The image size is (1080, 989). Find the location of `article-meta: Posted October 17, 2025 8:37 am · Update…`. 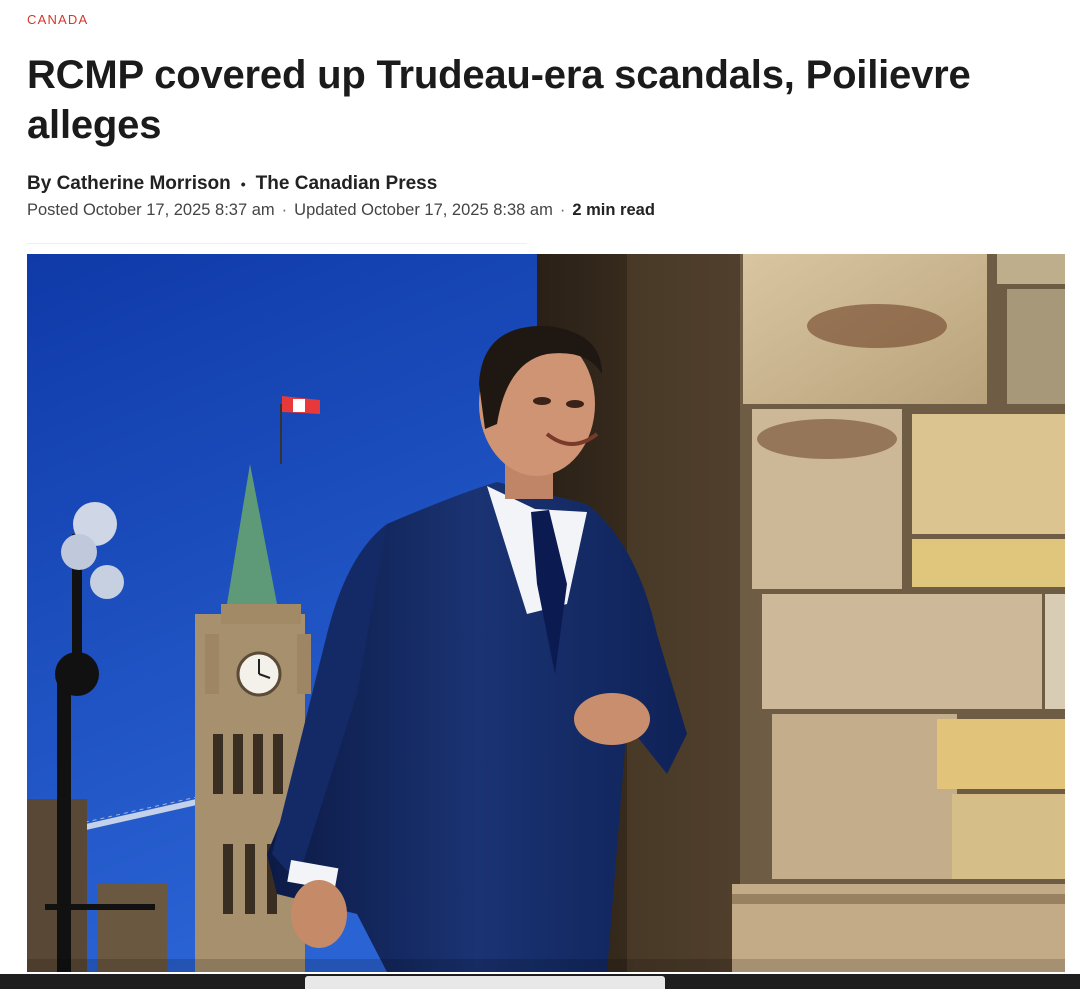

article-meta: Posted October 17, 2025 8:37 am · Update… is located at coordinates (341, 210).